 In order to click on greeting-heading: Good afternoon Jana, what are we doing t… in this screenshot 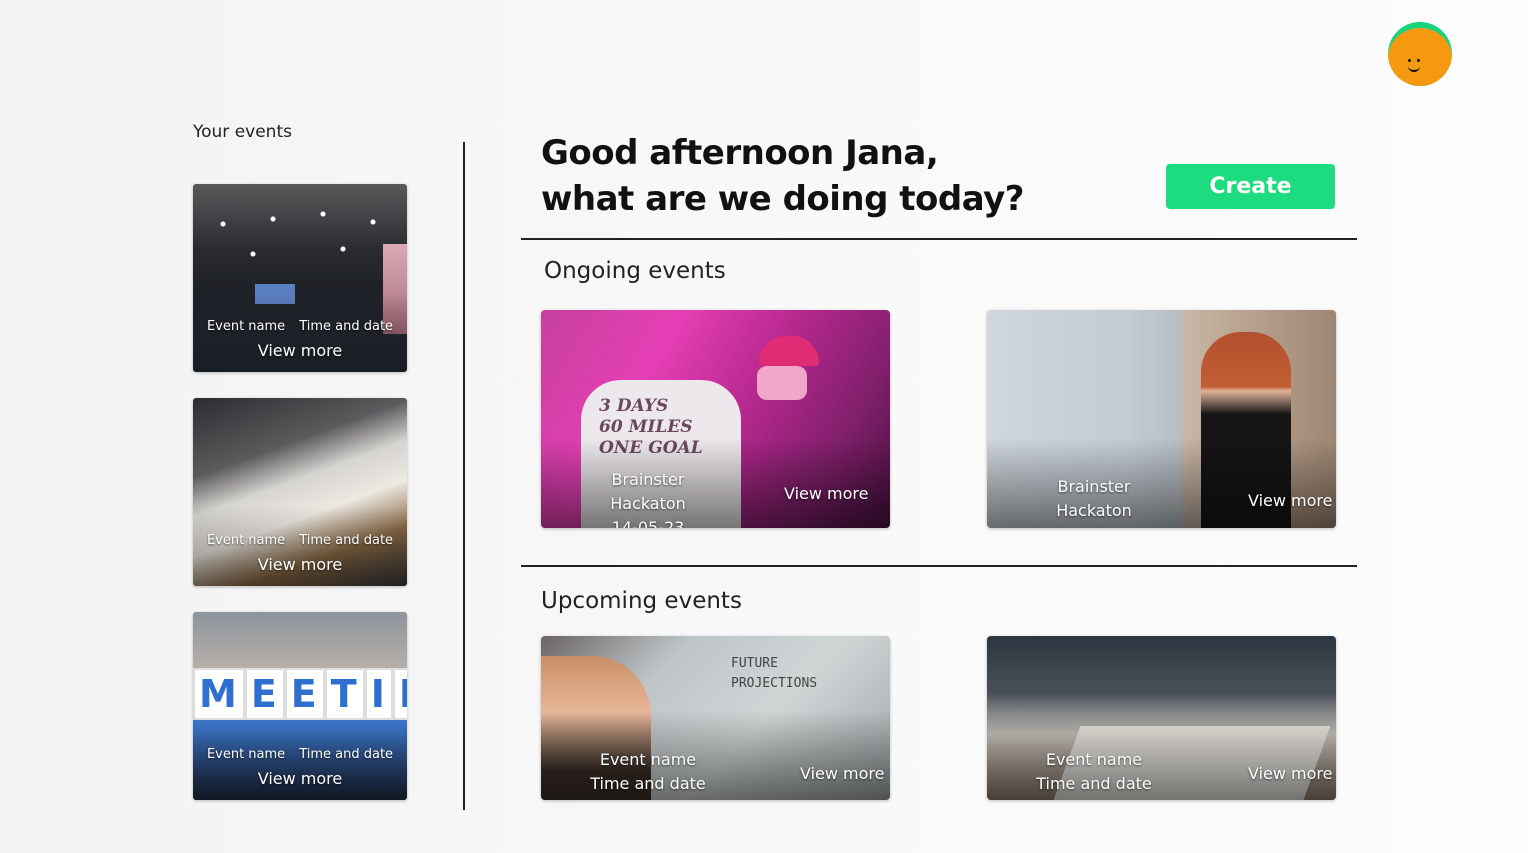, I will do `click(783, 176)`.